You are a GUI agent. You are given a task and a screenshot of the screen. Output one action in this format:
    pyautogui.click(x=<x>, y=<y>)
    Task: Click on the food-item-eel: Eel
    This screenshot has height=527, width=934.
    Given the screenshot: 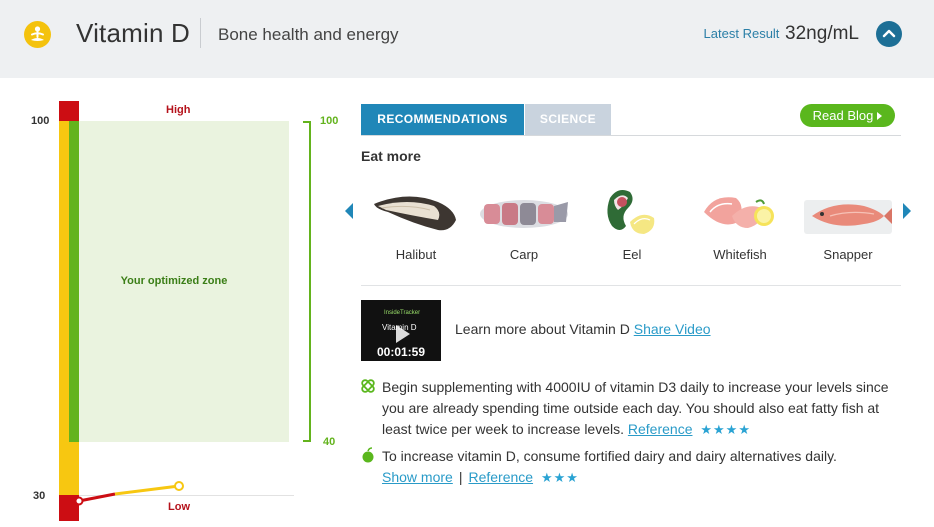 What is the action you would take?
    pyautogui.click(x=632, y=225)
    